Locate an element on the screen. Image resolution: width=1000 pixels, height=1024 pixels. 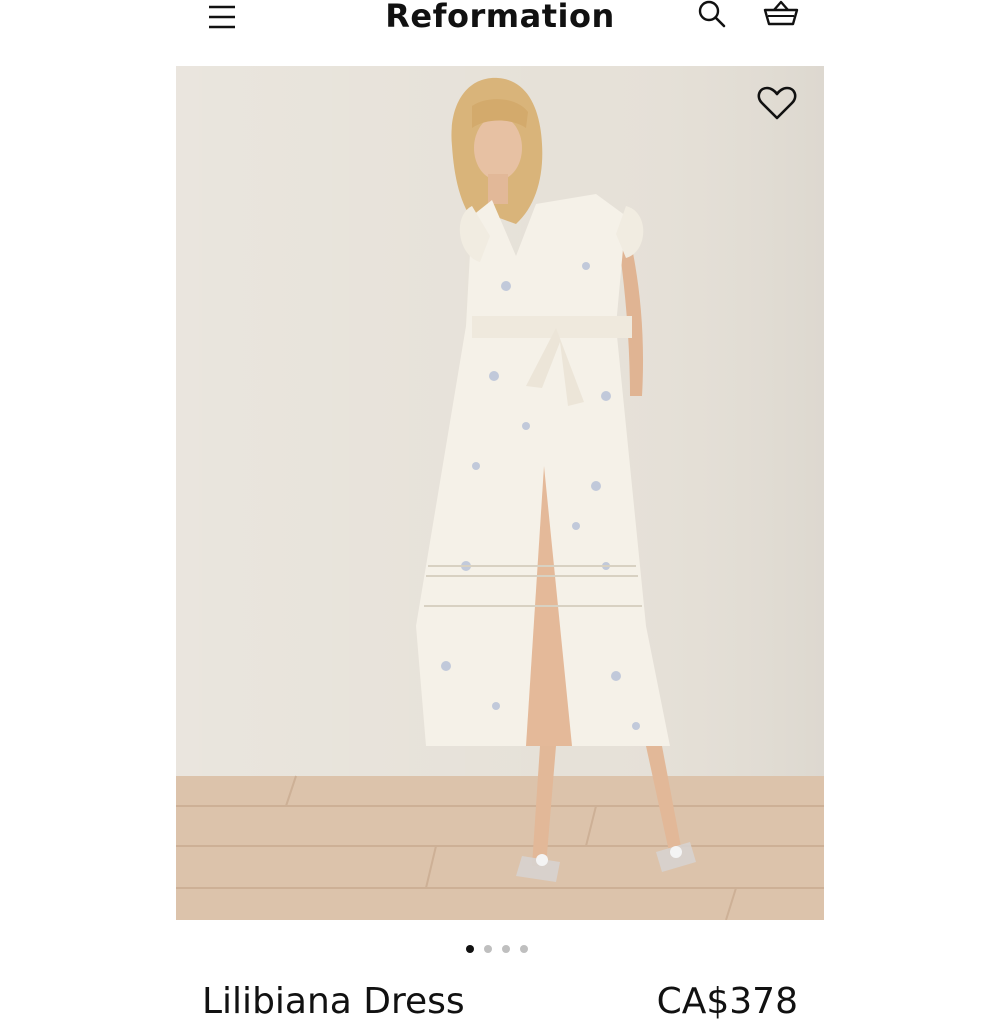
product-price: CA$378 is located at coordinates (727, 1001).